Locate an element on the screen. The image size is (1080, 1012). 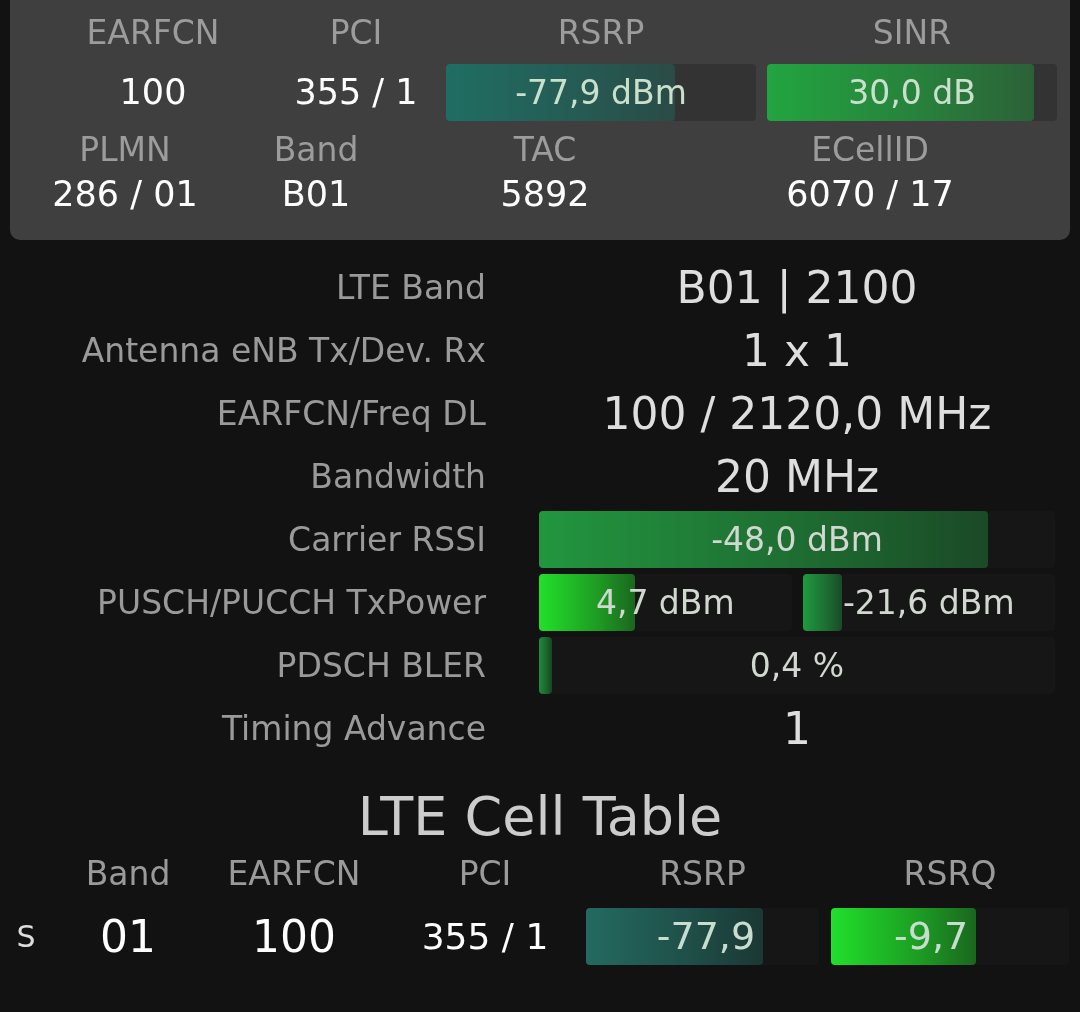
field-label: Antenna eNB Tx/Dev. Rx is located at coordinates (283, 350).